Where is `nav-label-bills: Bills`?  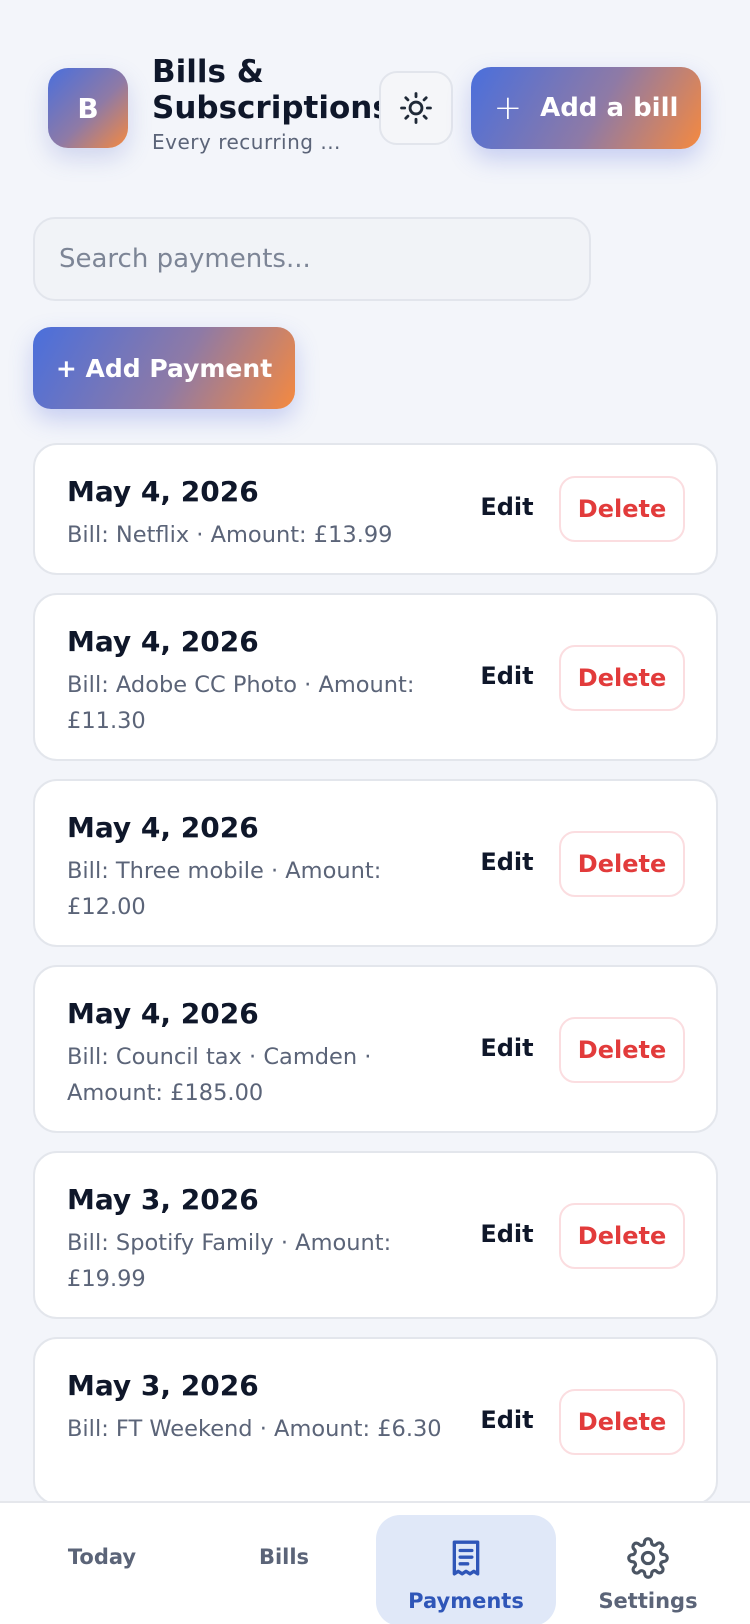 nav-label-bills: Bills is located at coordinates (284, 1557).